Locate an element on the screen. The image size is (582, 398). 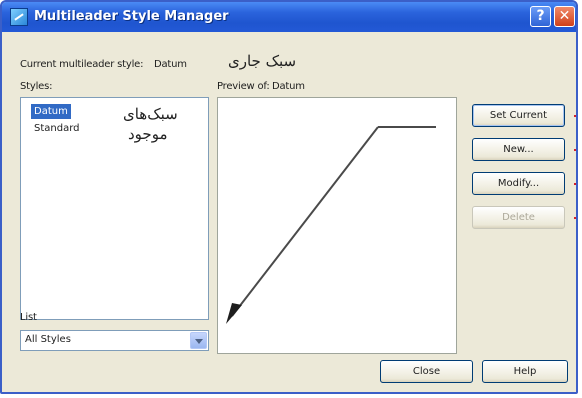
current-style-value: Datum is located at coordinates (170, 64).